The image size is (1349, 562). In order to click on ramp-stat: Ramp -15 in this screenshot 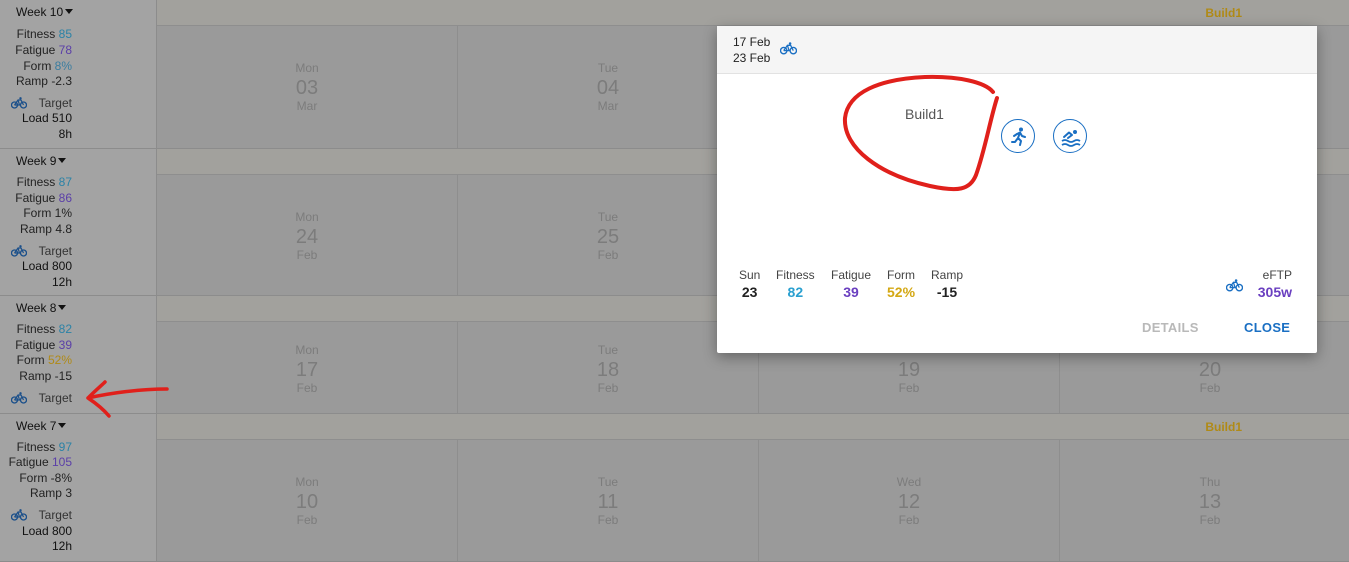, I will do `click(45, 376)`.